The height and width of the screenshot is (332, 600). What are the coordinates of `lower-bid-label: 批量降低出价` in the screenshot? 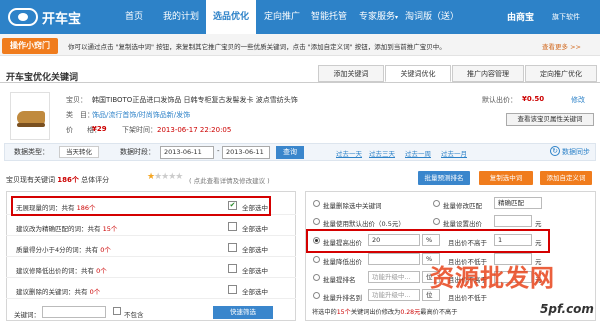 It's located at (342, 262).